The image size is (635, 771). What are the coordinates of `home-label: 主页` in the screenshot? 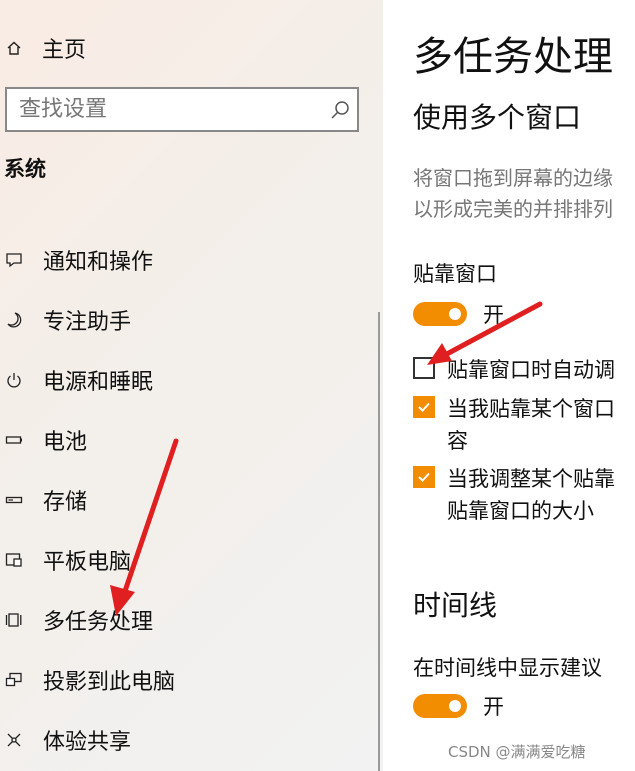 It's located at (64, 50).